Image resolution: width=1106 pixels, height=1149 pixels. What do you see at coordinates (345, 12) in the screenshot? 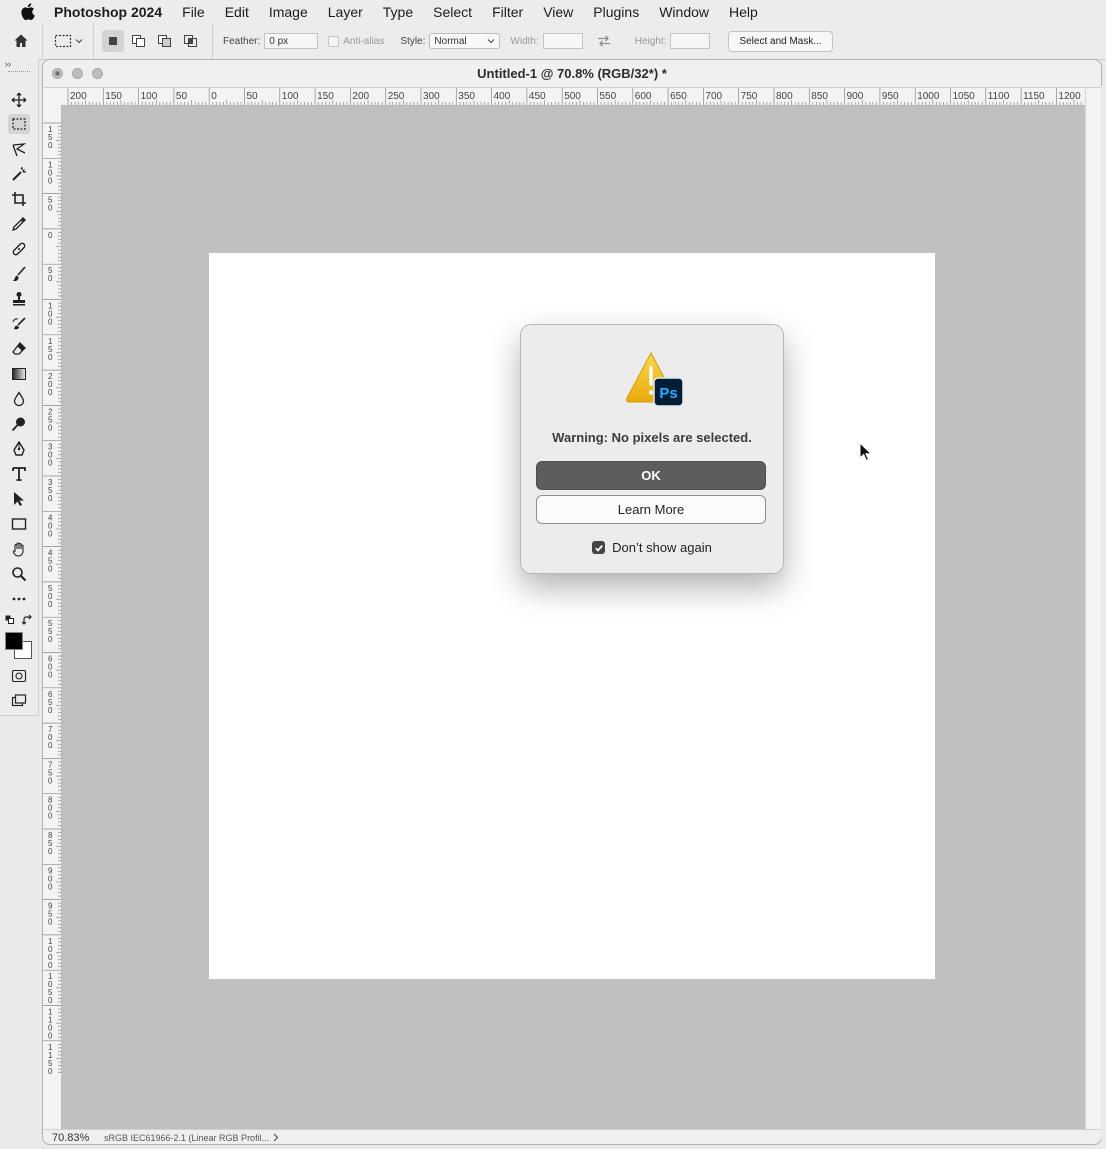
I see `menu-layer: Layer` at bounding box center [345, 12].